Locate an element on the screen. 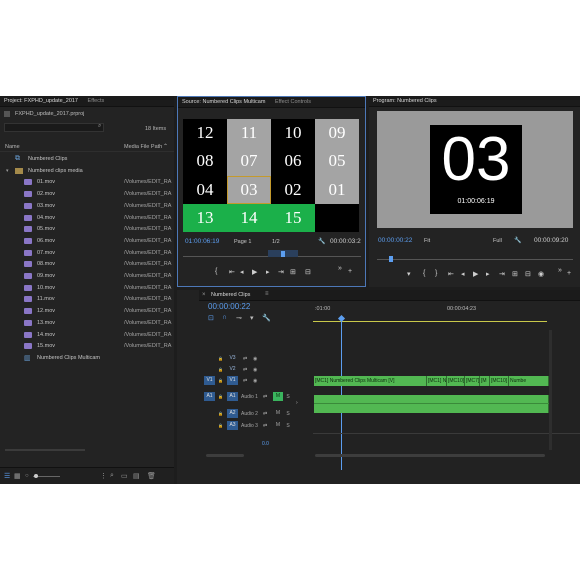 The image size is (580, 580). go-to-in-icon: ⇤ is located at coordinates (232, 272).